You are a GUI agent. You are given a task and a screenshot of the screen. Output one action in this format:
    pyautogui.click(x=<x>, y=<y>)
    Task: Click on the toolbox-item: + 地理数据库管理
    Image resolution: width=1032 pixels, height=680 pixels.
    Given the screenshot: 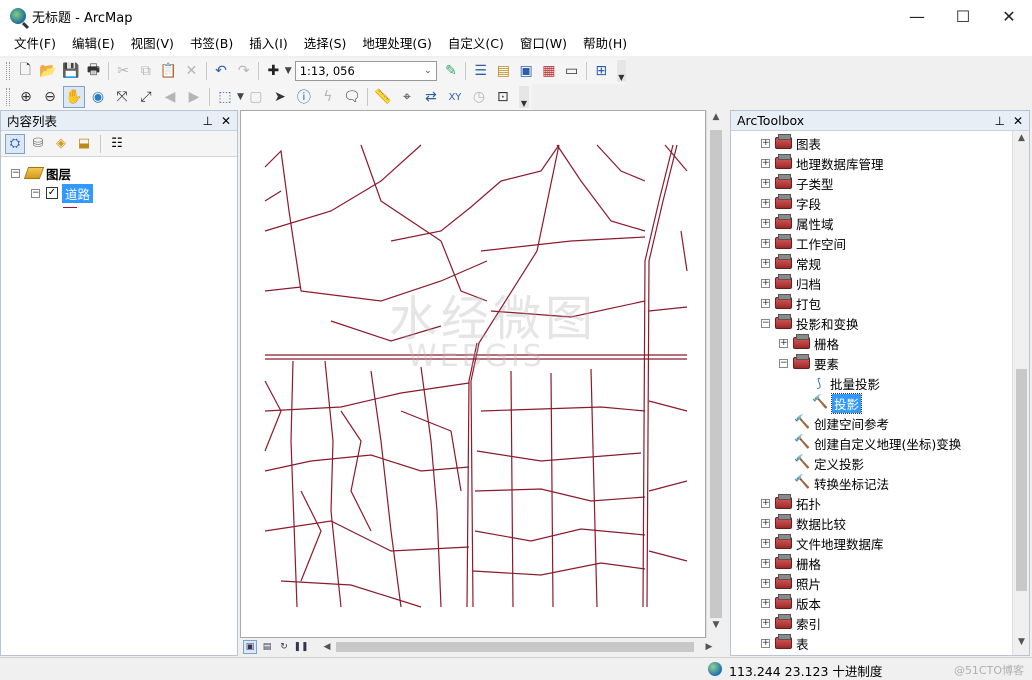 What is the action you would take?
    pyautogui.click(x=880, y=163)
    